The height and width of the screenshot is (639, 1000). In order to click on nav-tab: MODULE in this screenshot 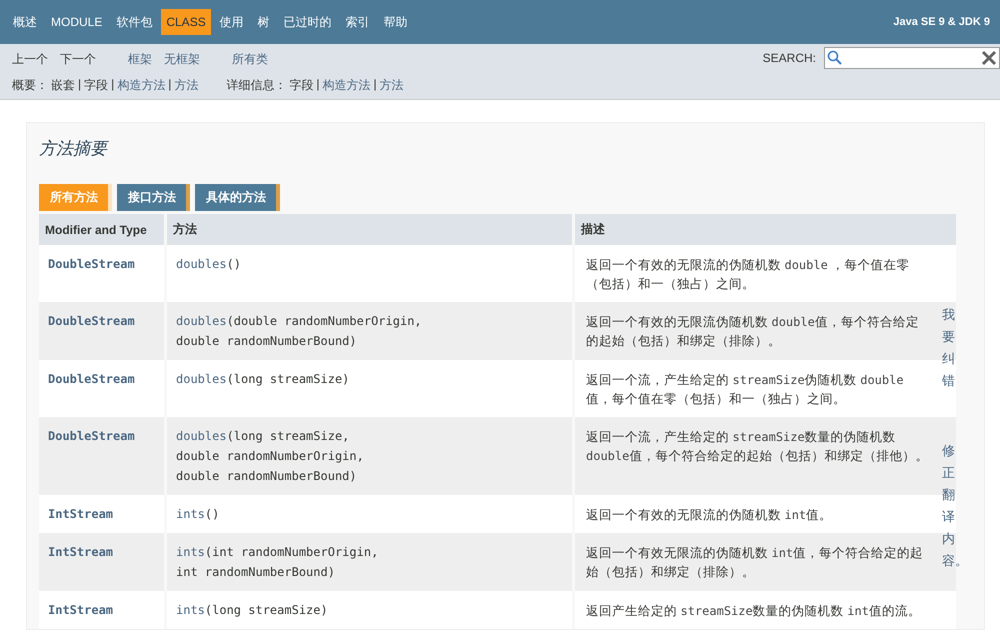, I will do `click(77, 22)`.